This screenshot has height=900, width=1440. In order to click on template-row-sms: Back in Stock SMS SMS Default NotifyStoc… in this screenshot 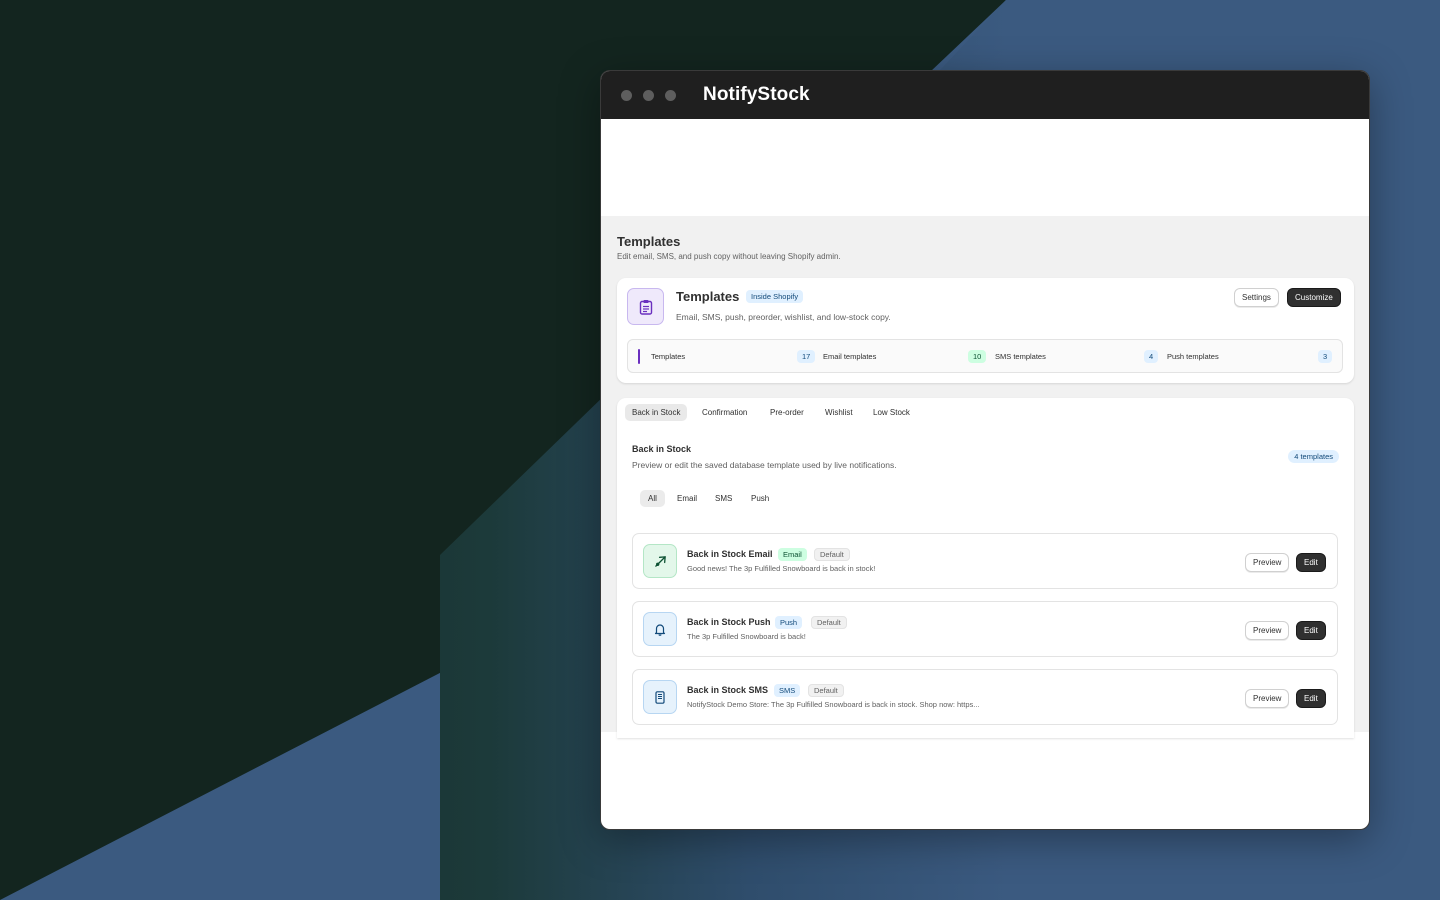, I will do `click(985, 697)`.